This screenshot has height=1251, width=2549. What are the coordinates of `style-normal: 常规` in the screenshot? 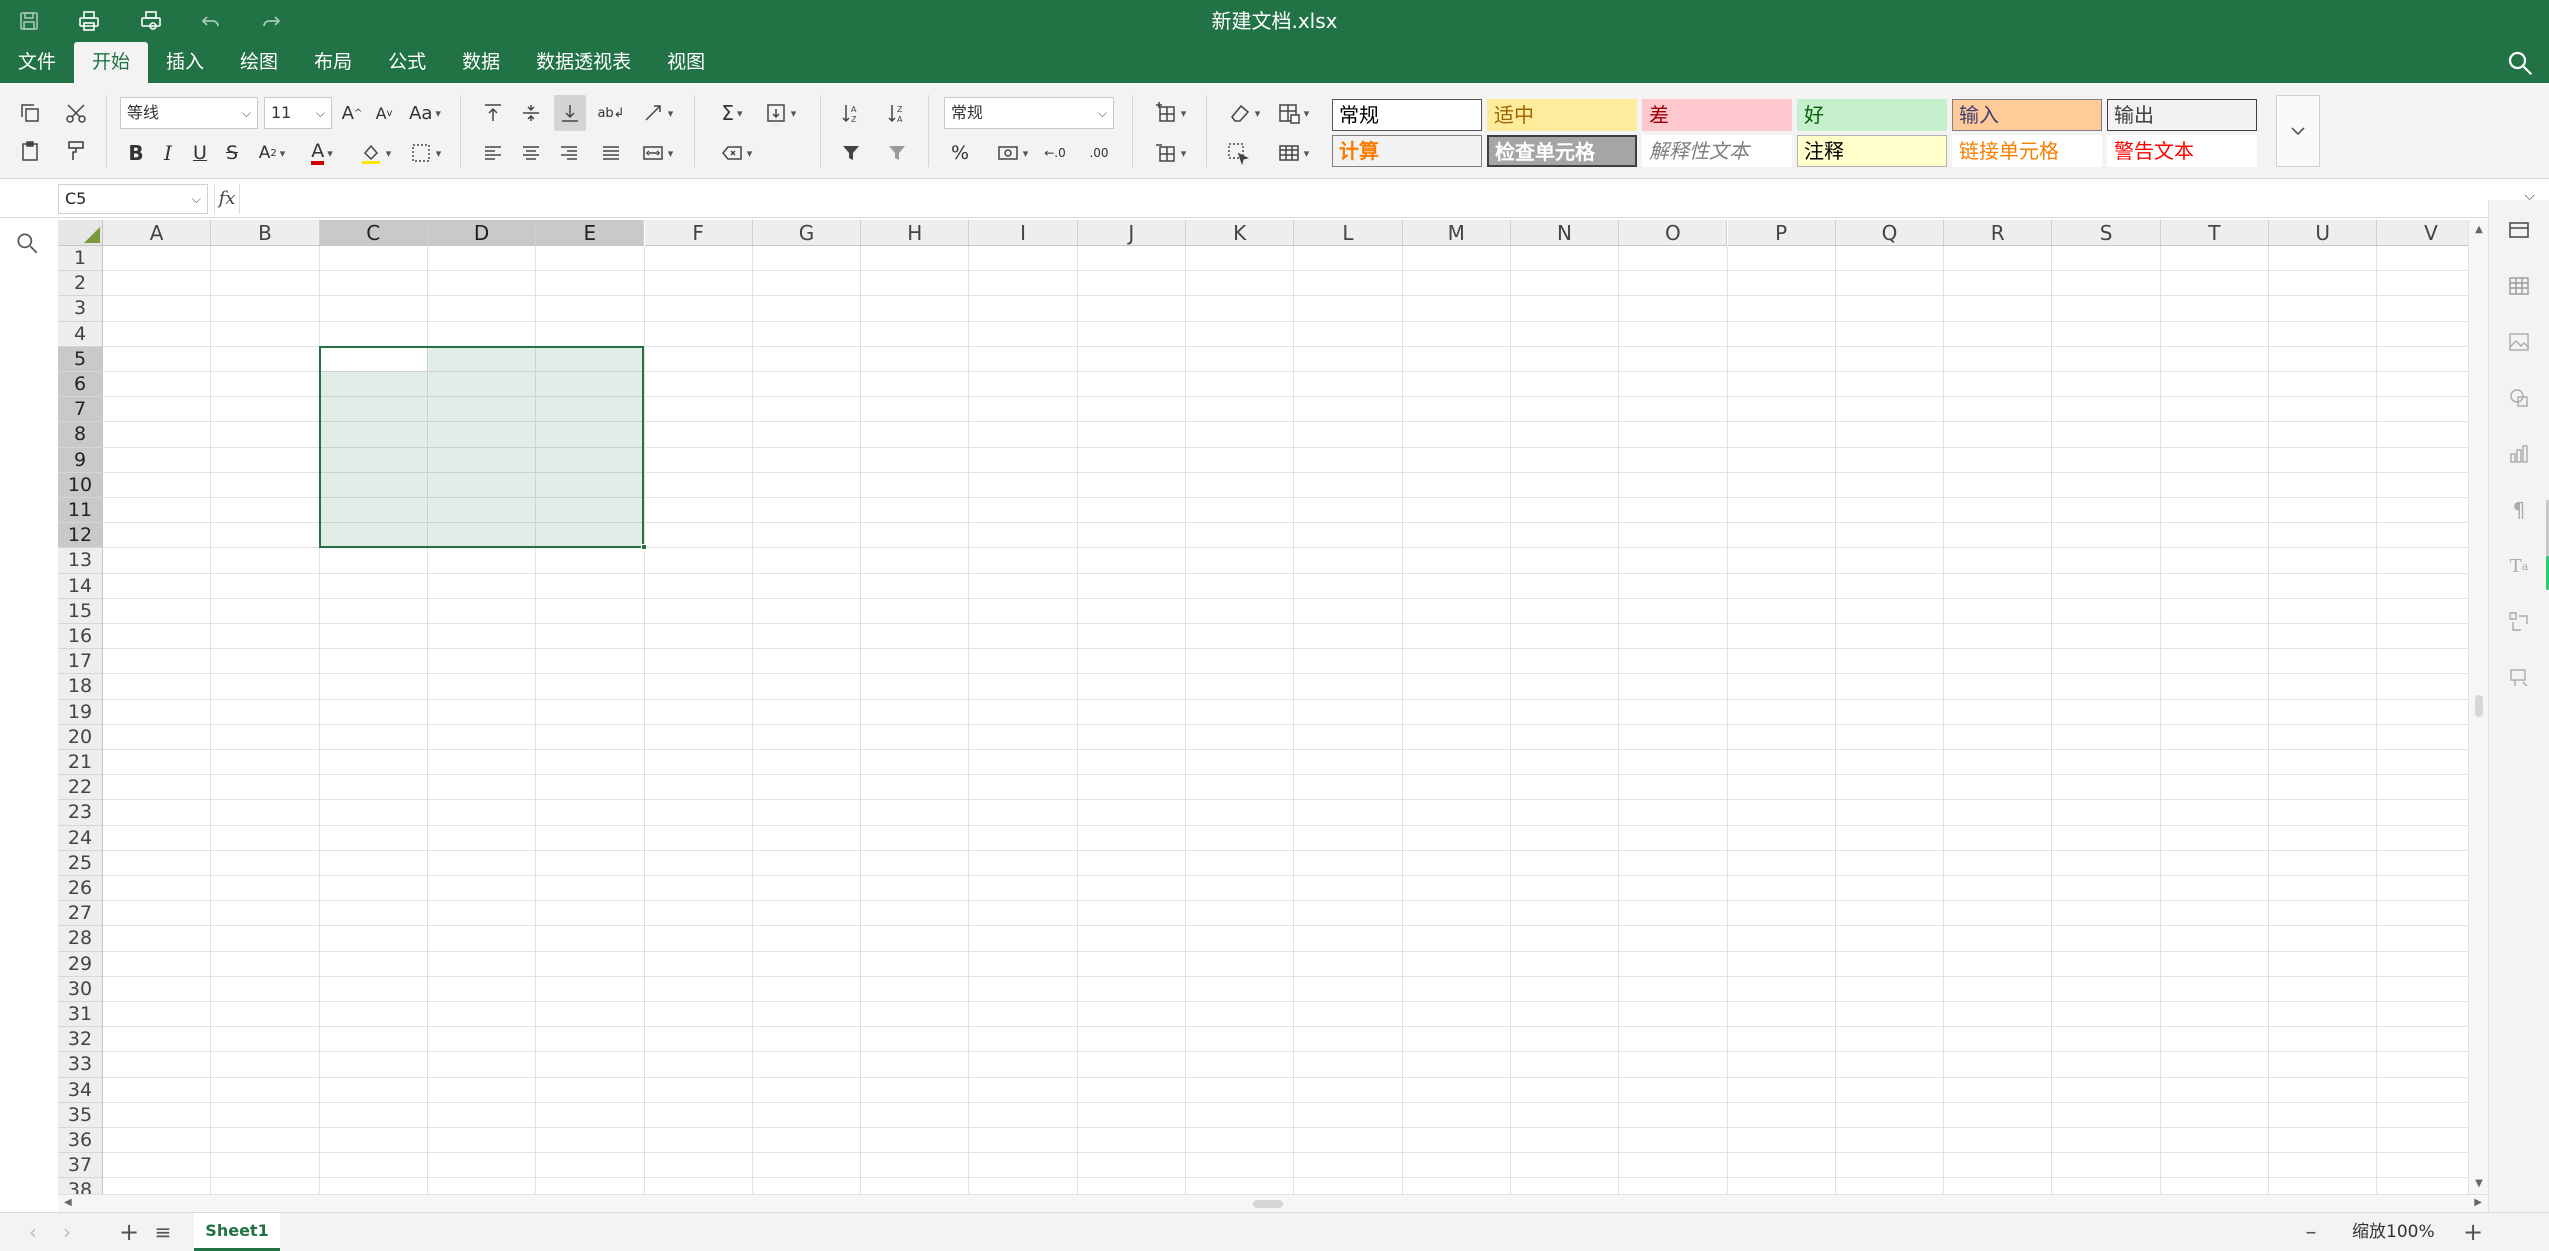 It's located at (1407, 115).